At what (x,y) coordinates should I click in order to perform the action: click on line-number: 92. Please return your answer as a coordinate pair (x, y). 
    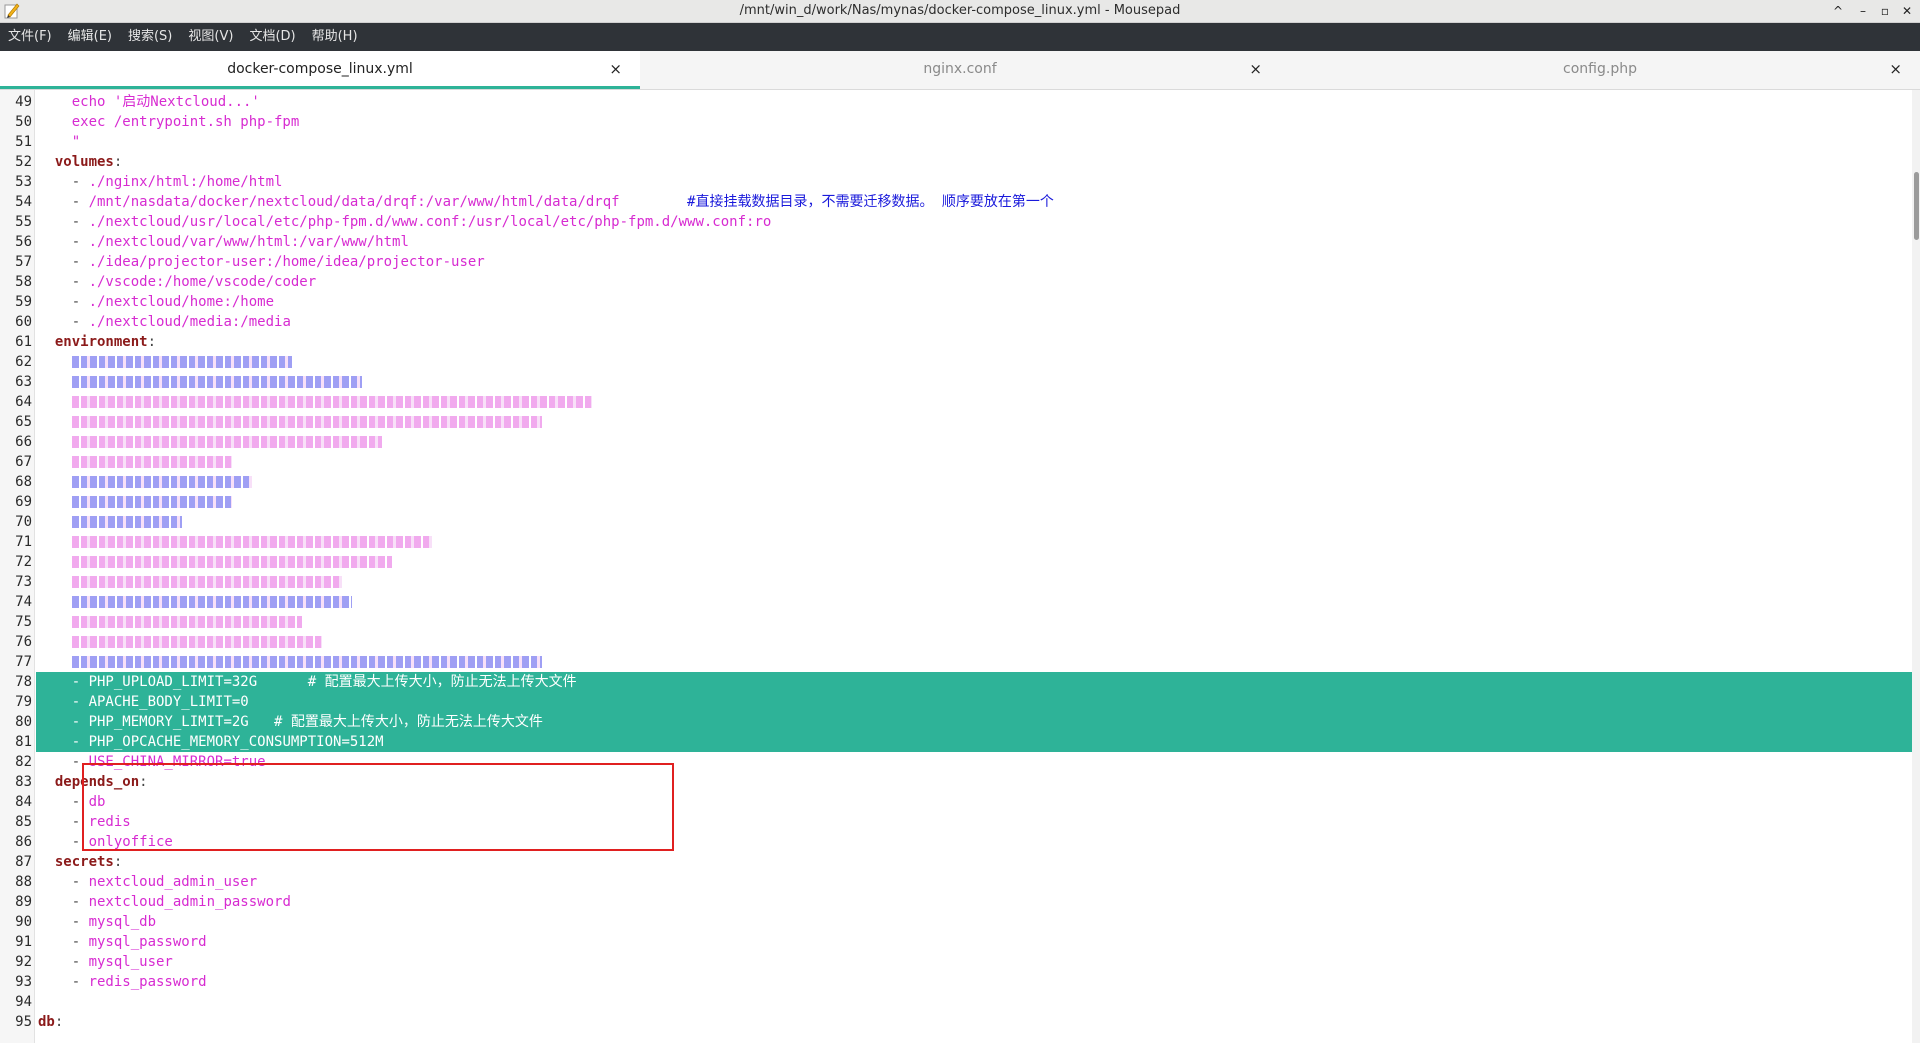
    Looking at the image, I should click on (23, 962).